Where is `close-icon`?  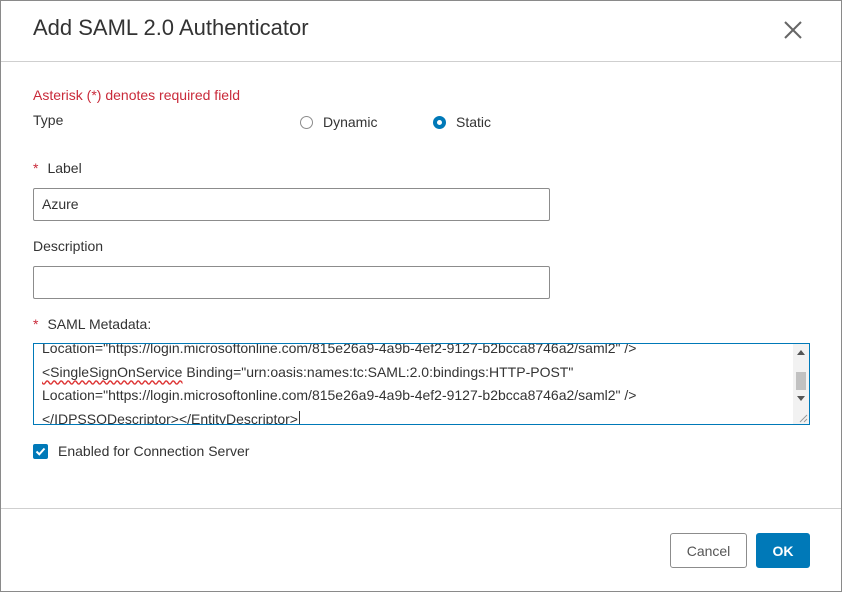 close-icon is located at coordinates (793, 30).